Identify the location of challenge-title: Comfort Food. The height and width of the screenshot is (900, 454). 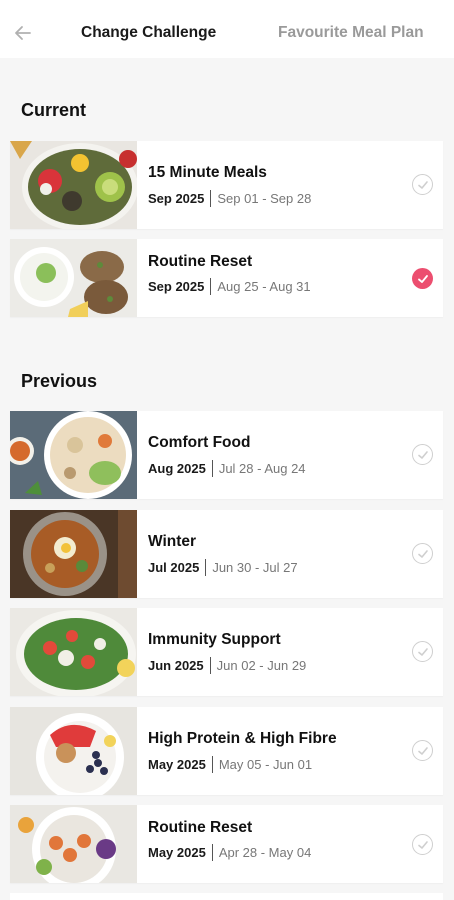
(199, 442).